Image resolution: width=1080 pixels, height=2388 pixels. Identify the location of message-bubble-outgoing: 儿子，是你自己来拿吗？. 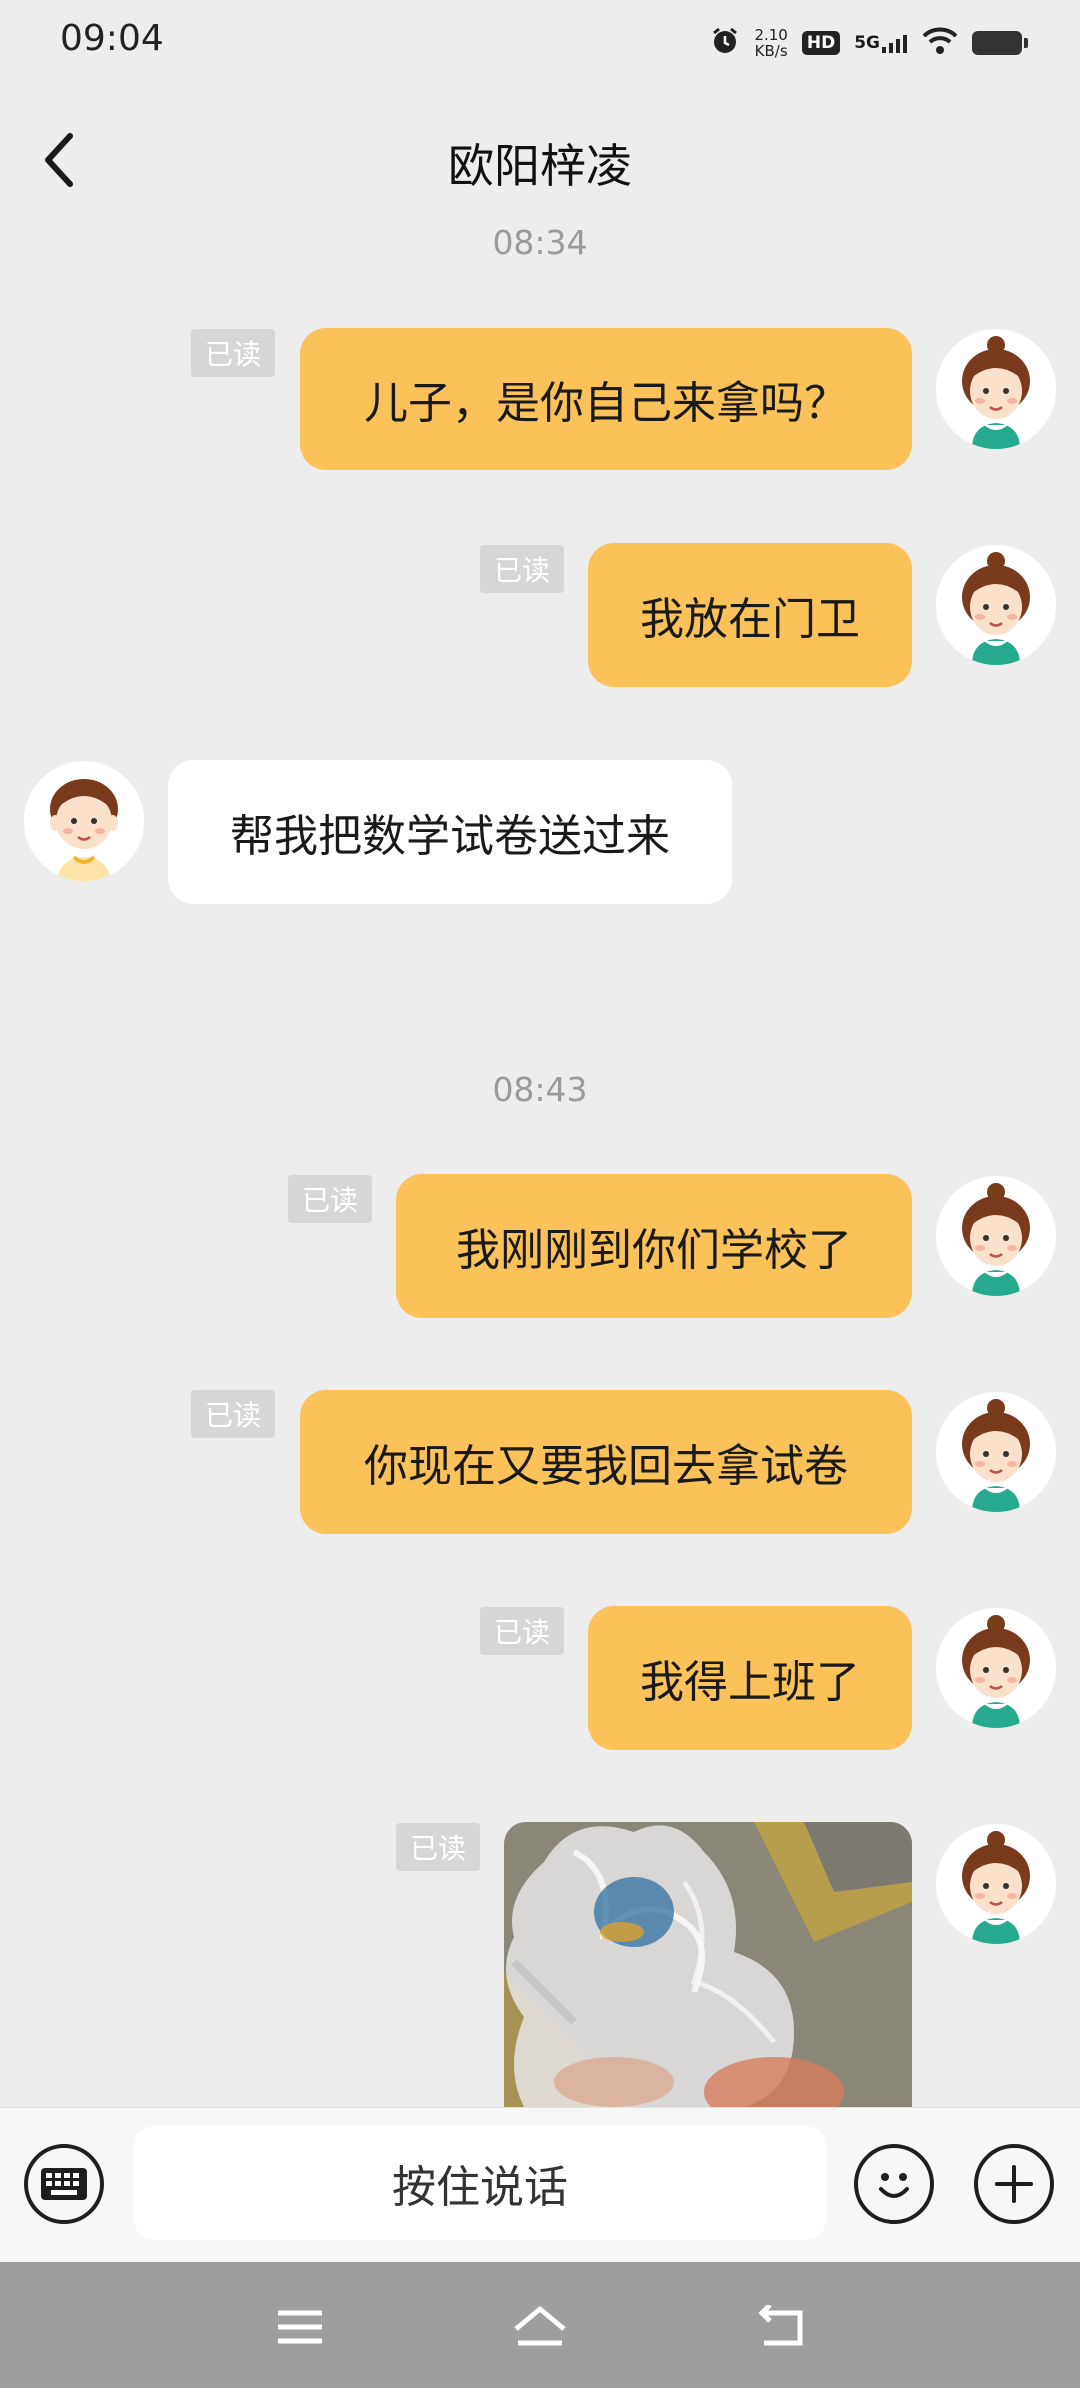
(606, 399).